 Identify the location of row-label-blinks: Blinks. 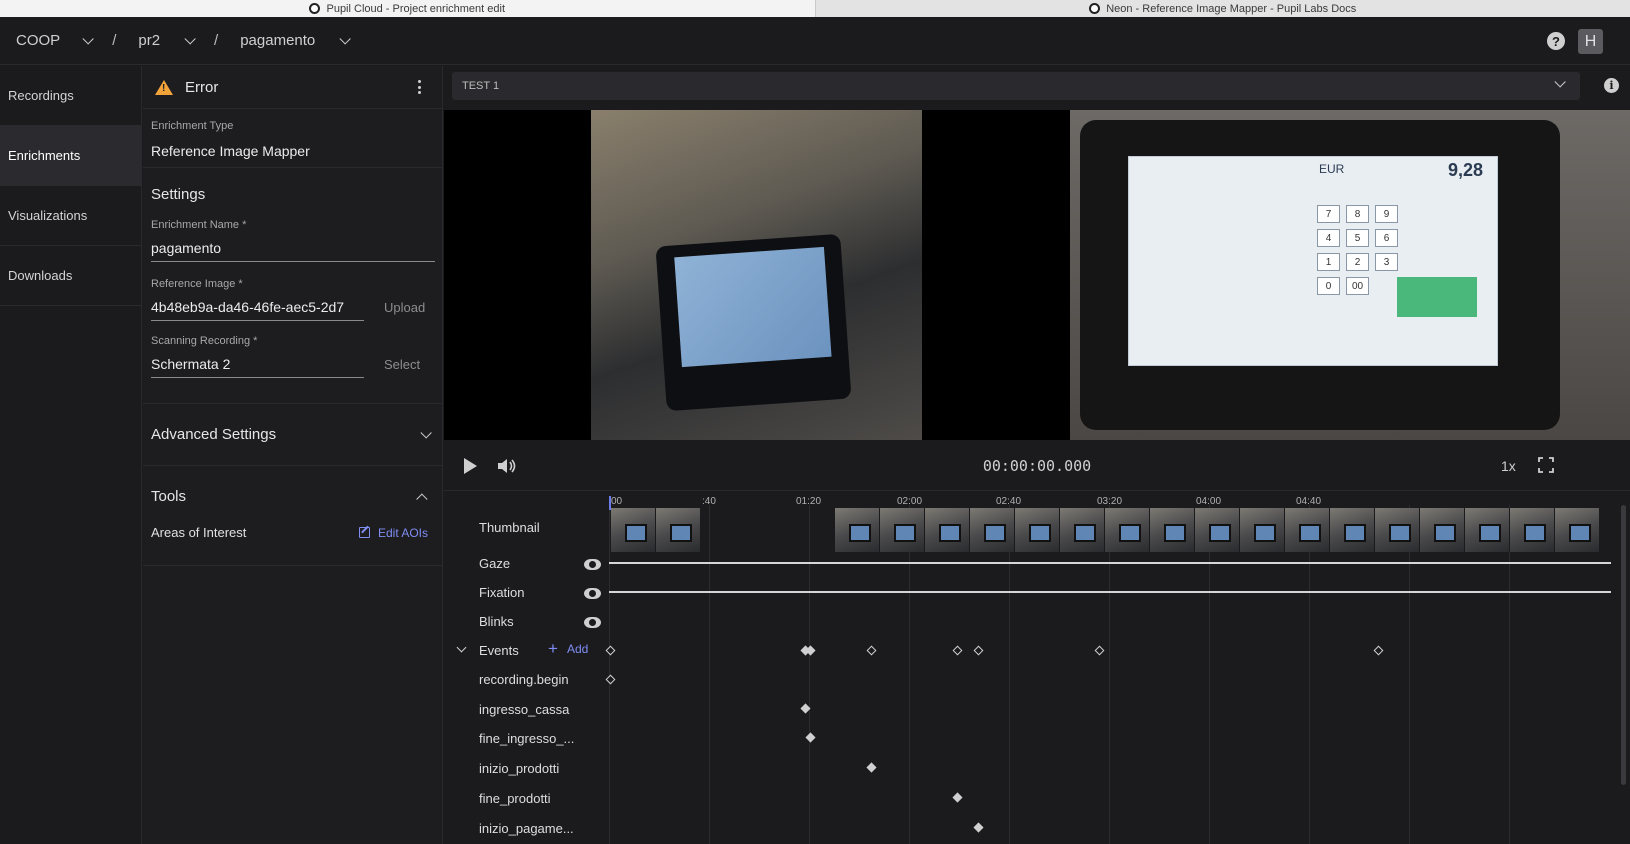
(496, 621).